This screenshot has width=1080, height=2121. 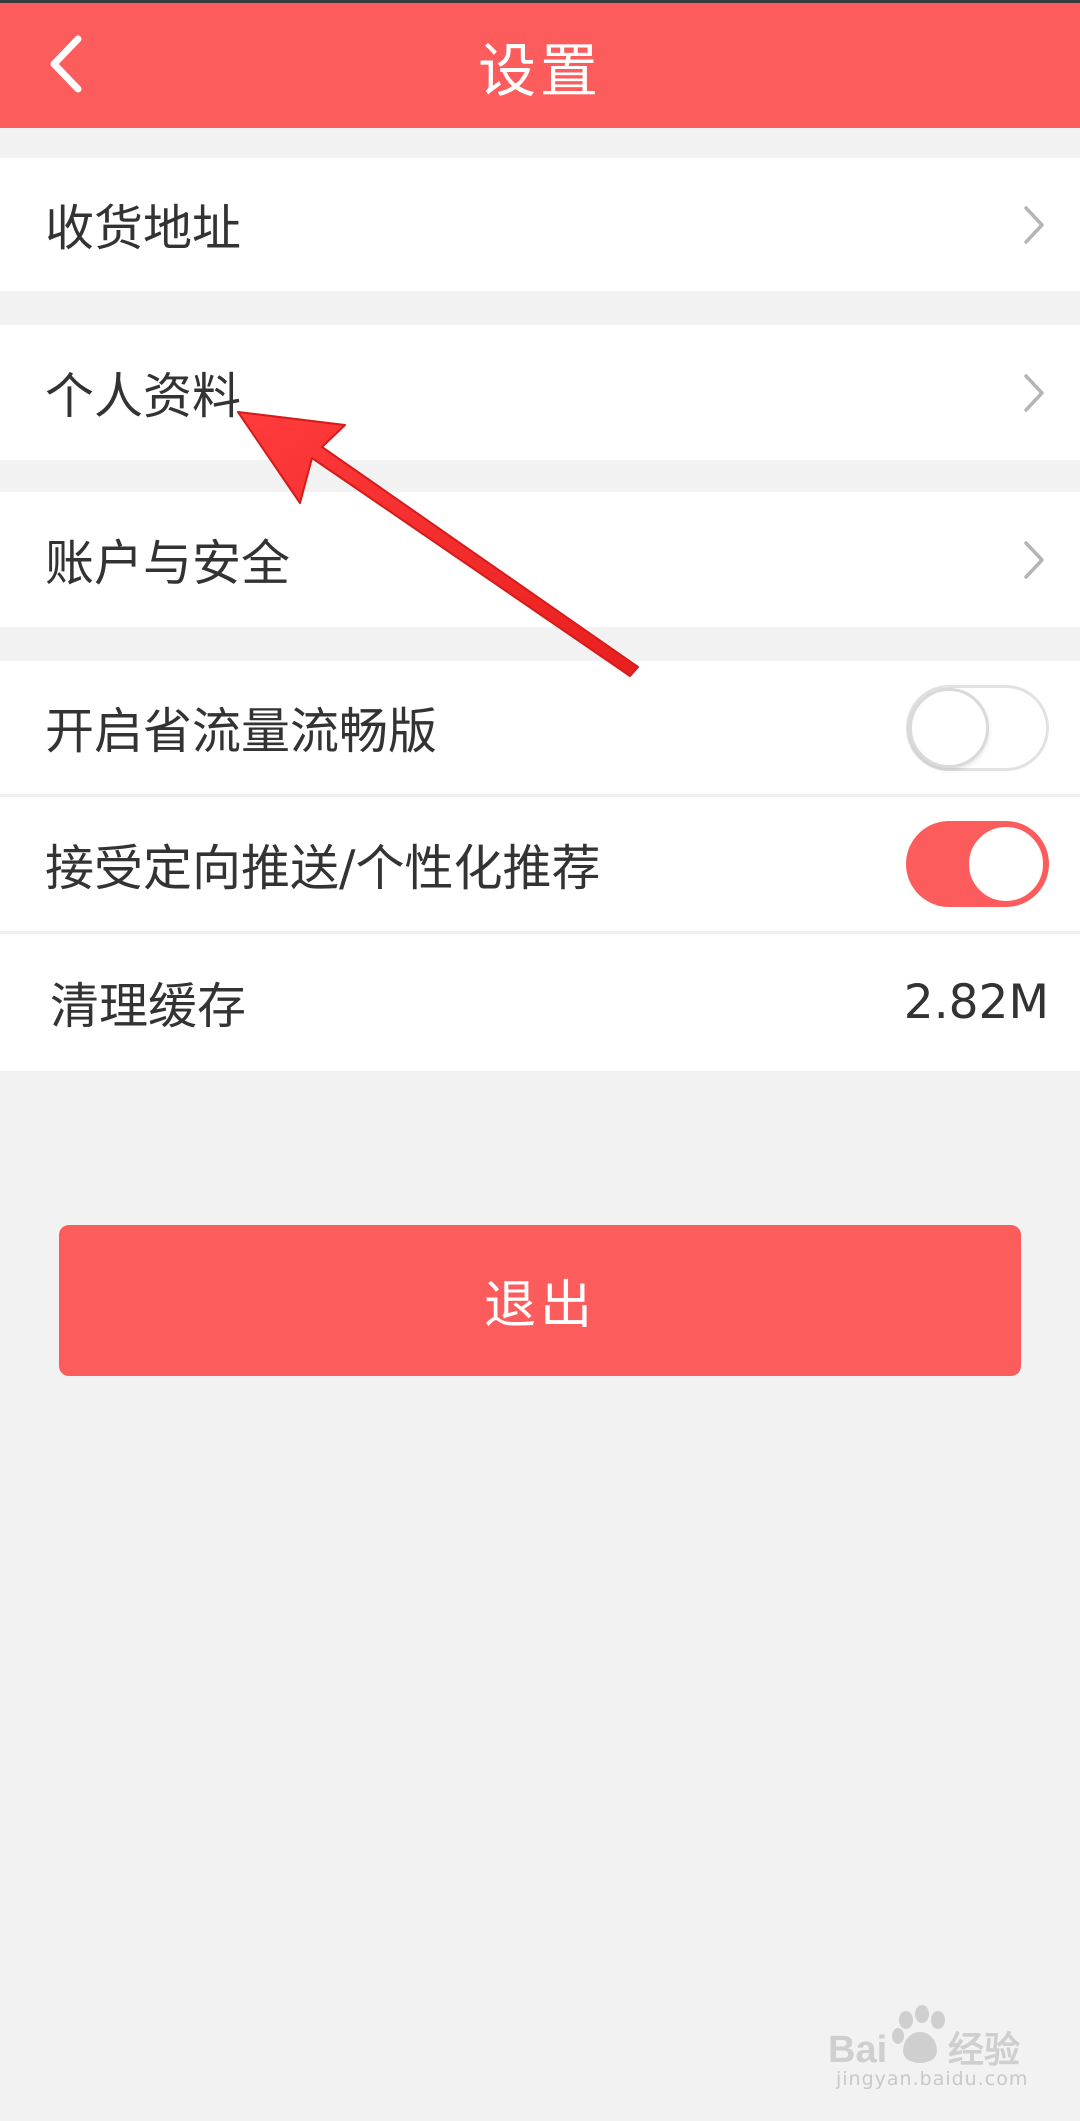 What do you see at coordinates (932, 2079) in the screenshot?
I see `watermark-url: jingyan.baidu.com` at bounding box center [932, 2079].